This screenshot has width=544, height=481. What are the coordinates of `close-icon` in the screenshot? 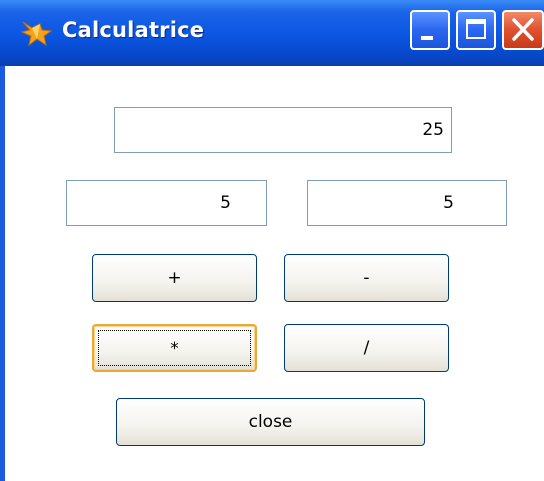 It's located at (523, 29).